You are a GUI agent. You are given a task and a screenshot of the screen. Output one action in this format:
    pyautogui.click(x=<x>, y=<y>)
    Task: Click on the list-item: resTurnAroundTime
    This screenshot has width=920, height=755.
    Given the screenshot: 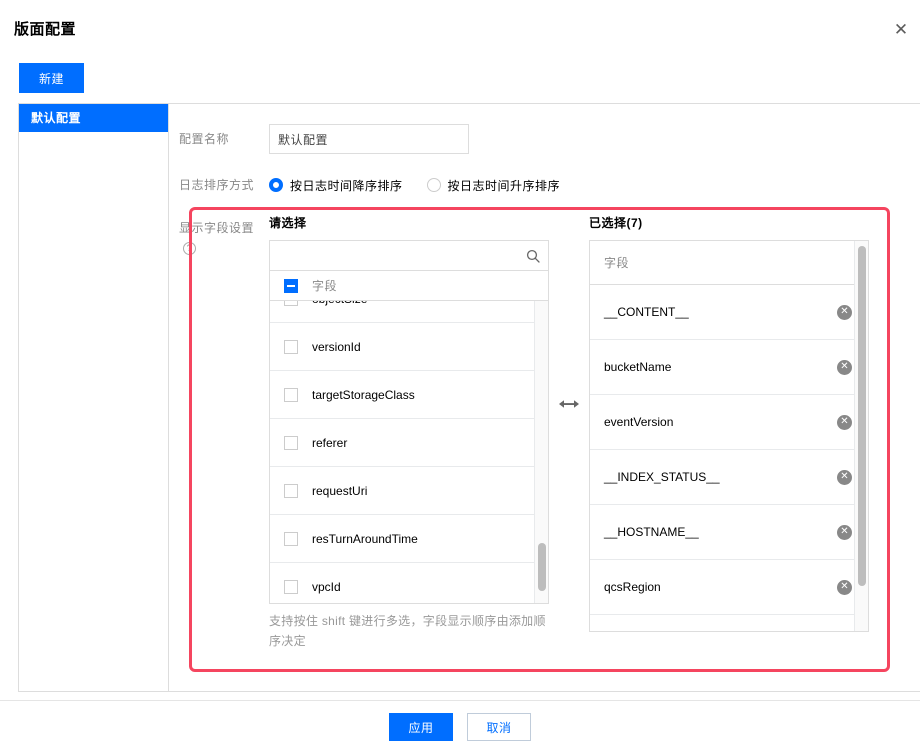 What is the action you would take?
    pyautogui.click(x=409, y=539)
    